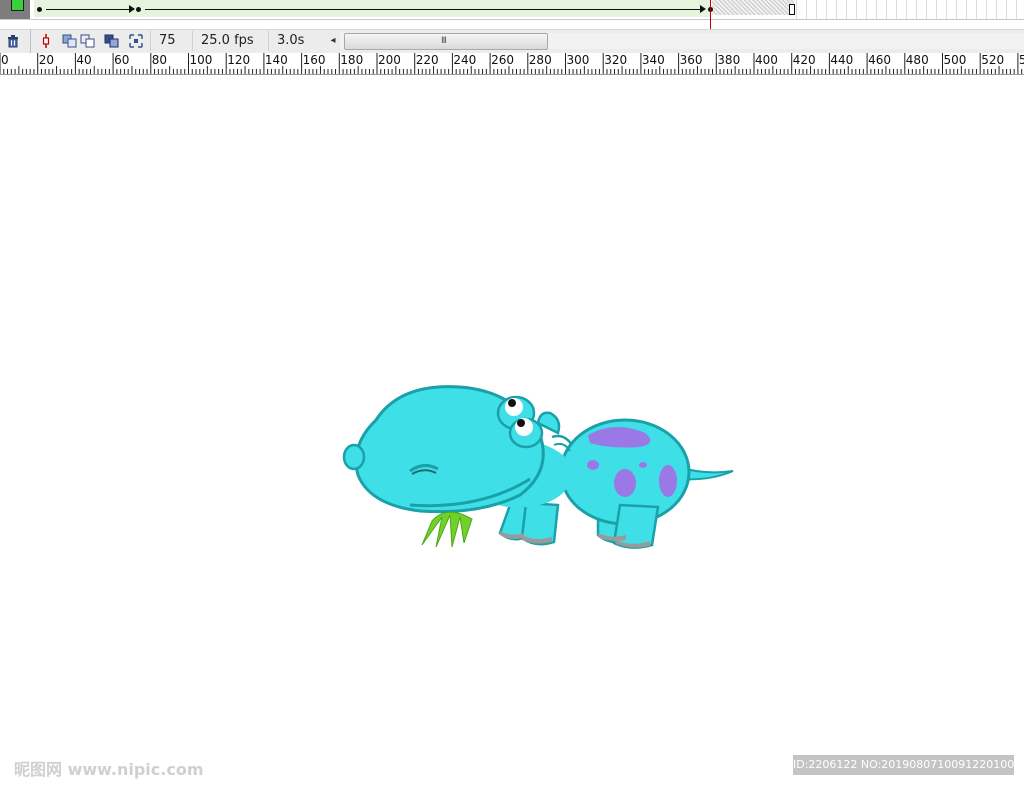 The height and width of the screenshot is (785, 1024). Describe the element at coordinates (314, 60) in the screenshot. I see `ruler-label: 160` at that location.